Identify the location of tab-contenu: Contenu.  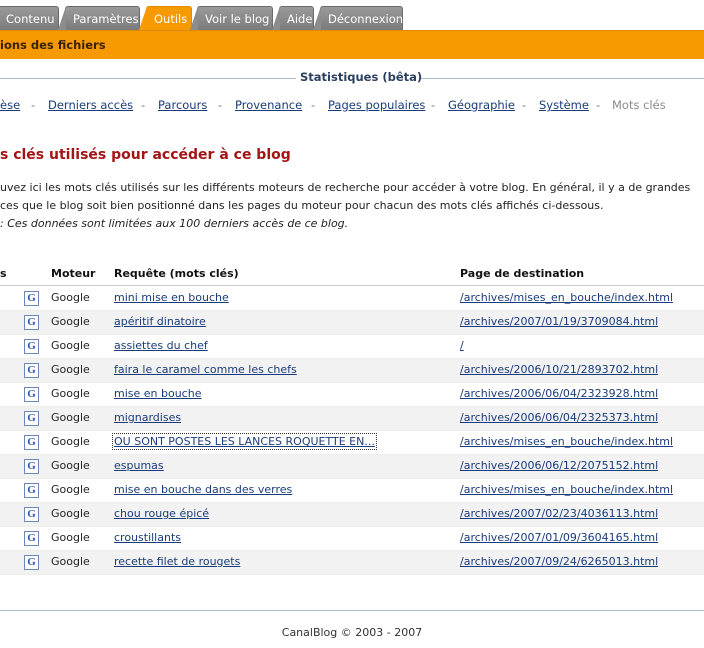
(29, 18).